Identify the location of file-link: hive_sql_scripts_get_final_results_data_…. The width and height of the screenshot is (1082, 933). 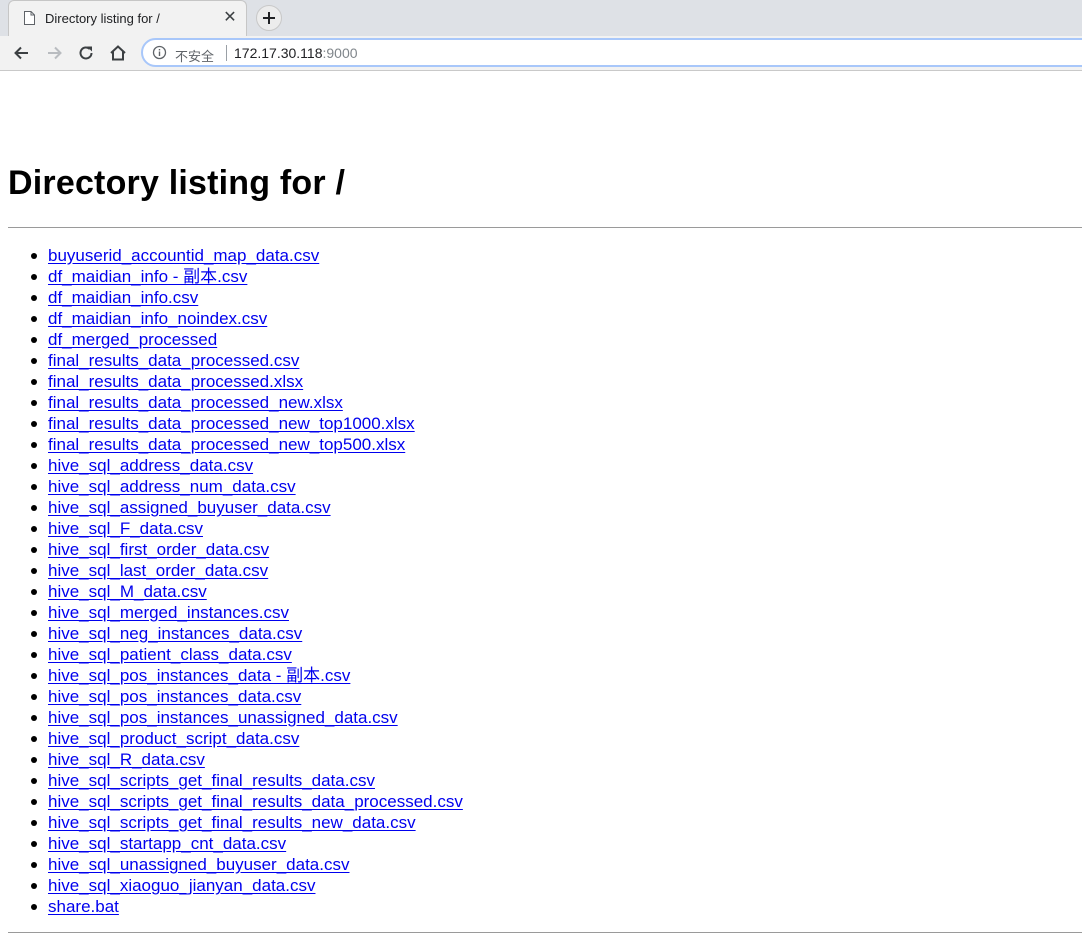
(255, 801).